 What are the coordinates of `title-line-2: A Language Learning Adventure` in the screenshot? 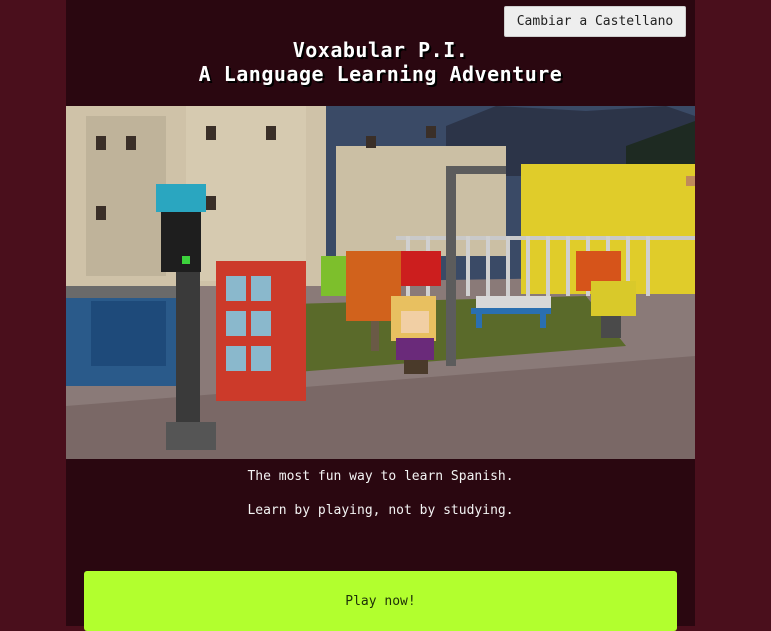 It's located at (380, 74).